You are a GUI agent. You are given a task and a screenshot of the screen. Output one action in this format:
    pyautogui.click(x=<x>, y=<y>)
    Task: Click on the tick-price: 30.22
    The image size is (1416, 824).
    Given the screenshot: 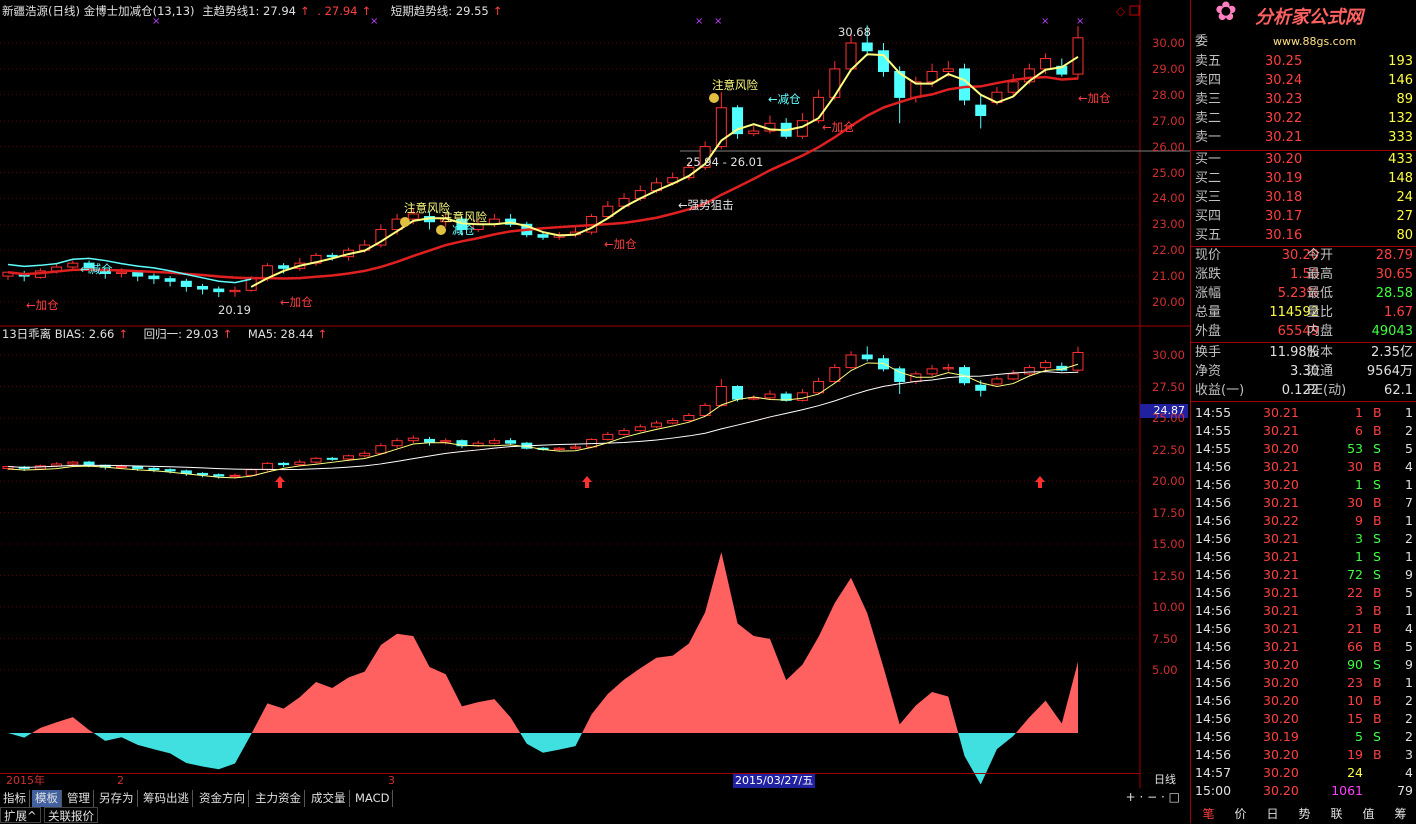 What is the action you would take?
    pyautogui.click(x=1281, y=520)
    